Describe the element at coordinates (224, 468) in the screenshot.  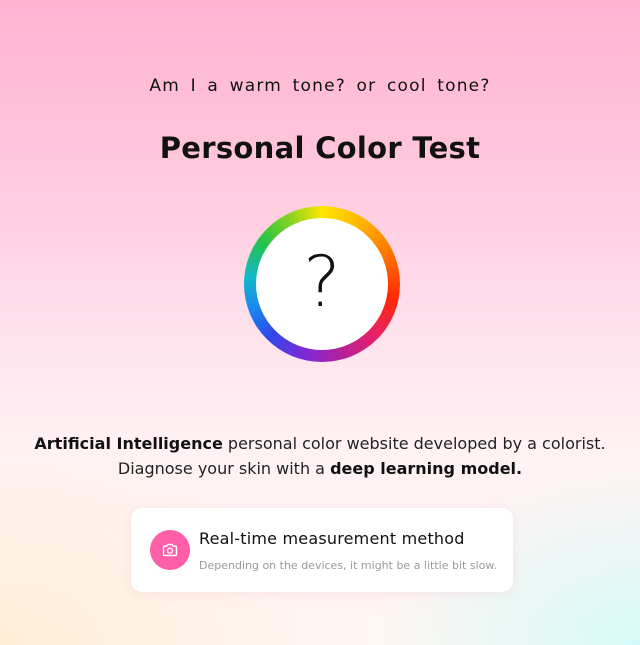
I see `description-line-2-text: Diagnose your skin with a` at that location.